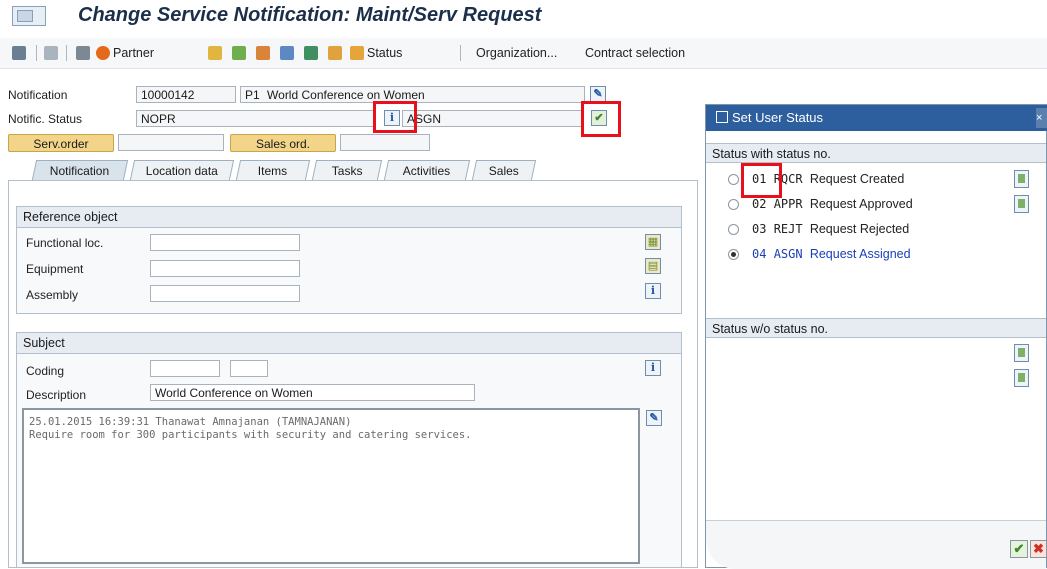  I want to click on edit-long-text-icon: ✎, so click(654, 418).